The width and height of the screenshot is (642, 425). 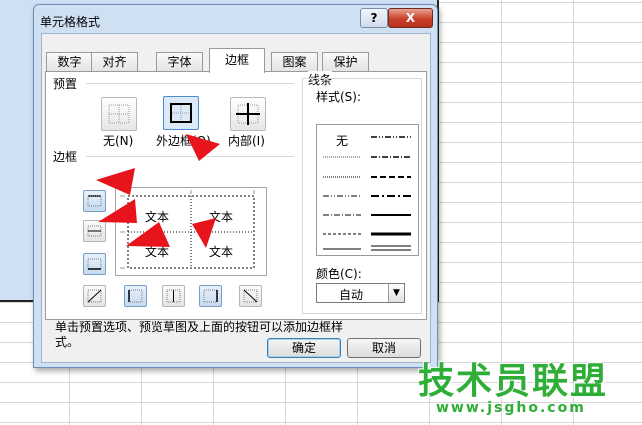 What do you see at coordinates (410, 18) in the screenshot?
I see `close-button: X` at bounding box center [410, 18].